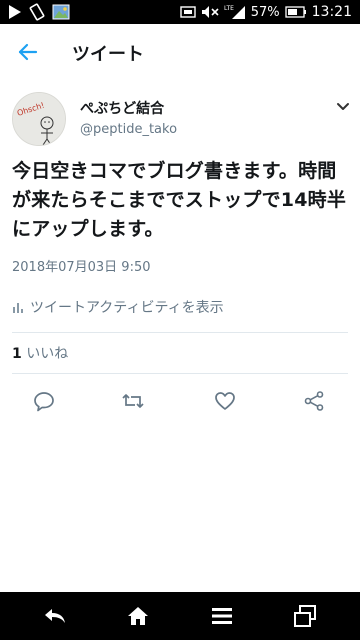  Describe the element at coordinates (17, 354) in the screenshot. I see `likes-count: 1` at that location.